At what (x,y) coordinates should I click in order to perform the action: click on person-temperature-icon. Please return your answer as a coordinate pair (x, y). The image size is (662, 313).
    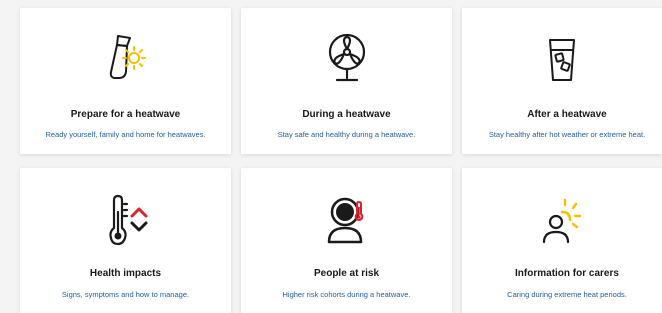
    Looking at the image, I should click on (347, 220).